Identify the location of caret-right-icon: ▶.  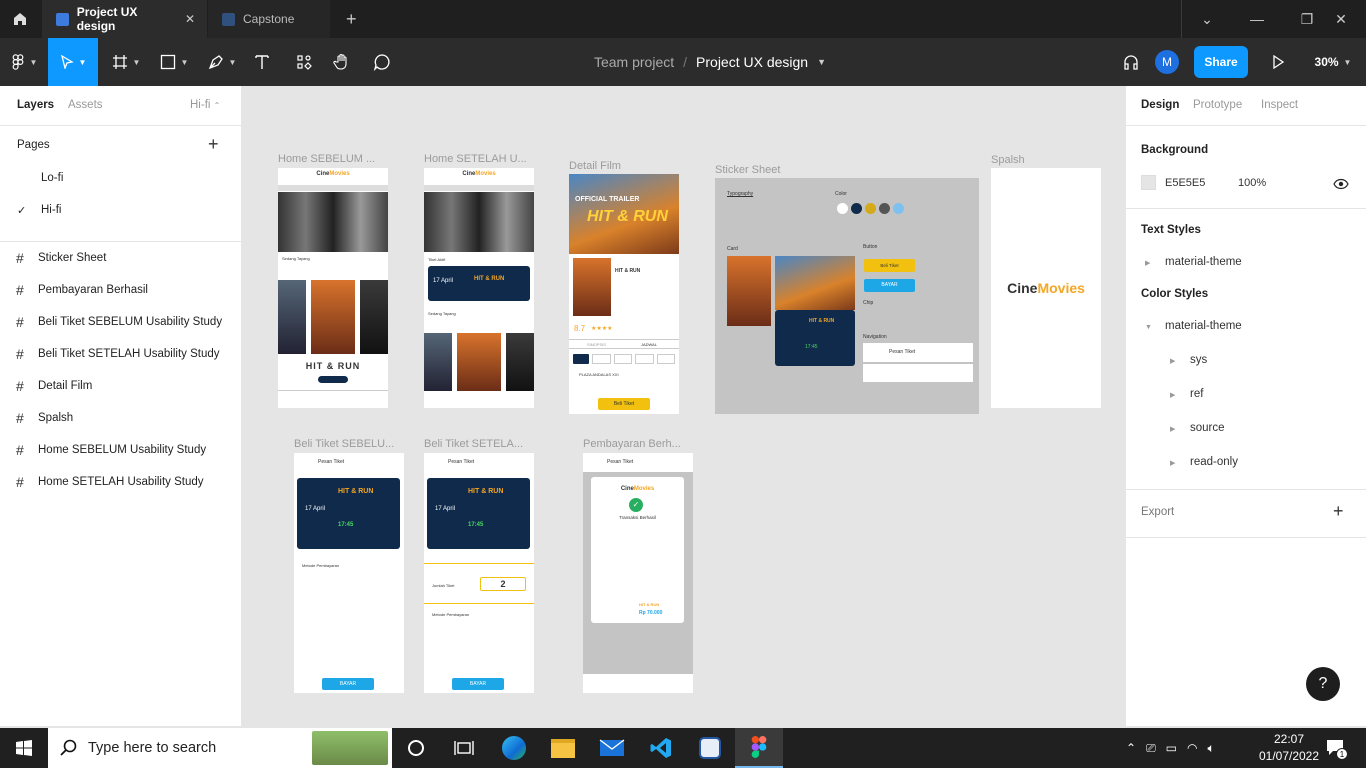
(1148, 263).